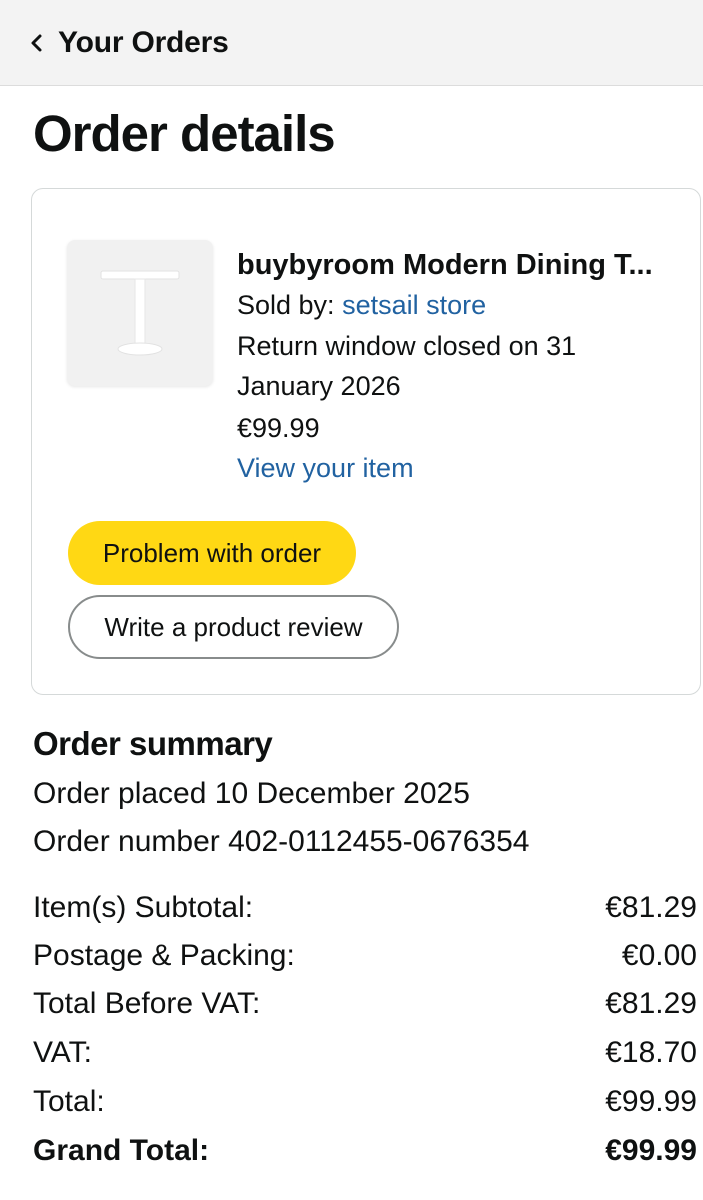 This screenshot has width=703, height=1200. Describe the element at coordinates (143, 907) in the screenshot. I see `row-label: Item(s) Subtotal:` at that location.